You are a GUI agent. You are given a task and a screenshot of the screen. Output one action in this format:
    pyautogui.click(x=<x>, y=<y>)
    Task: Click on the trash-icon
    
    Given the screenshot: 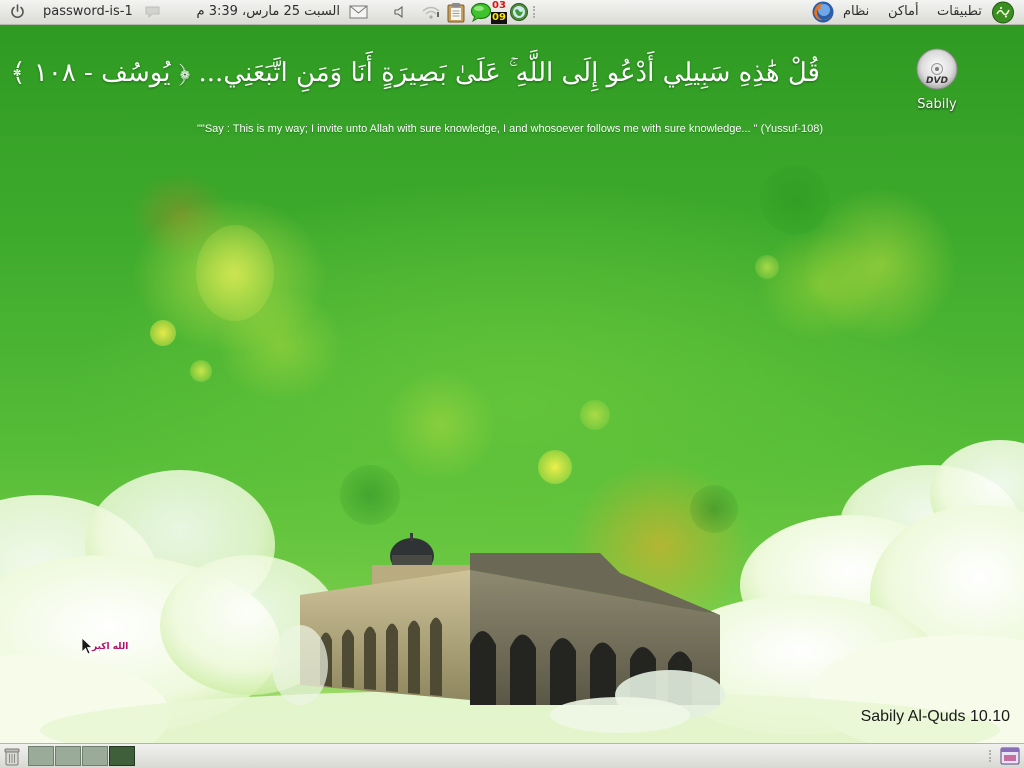 What is the action you would take?
    pyautogui.click(x=12, y=757)
    